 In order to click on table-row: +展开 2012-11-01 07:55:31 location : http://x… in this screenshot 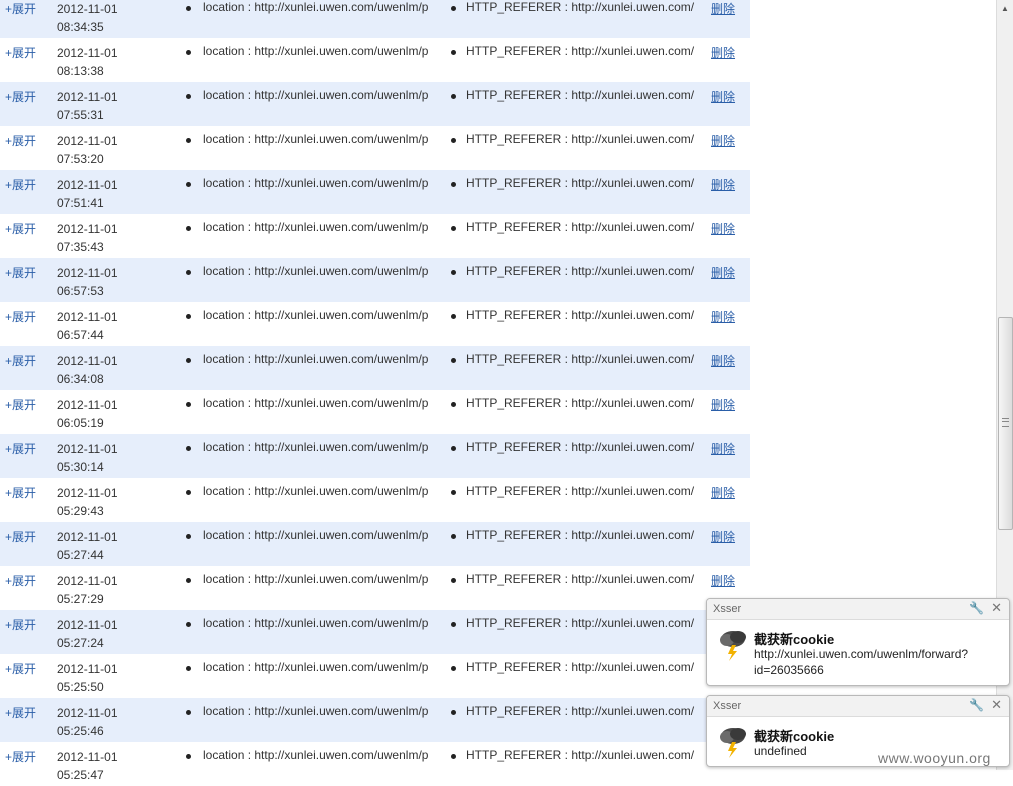, I will do `click(375, 104)`.